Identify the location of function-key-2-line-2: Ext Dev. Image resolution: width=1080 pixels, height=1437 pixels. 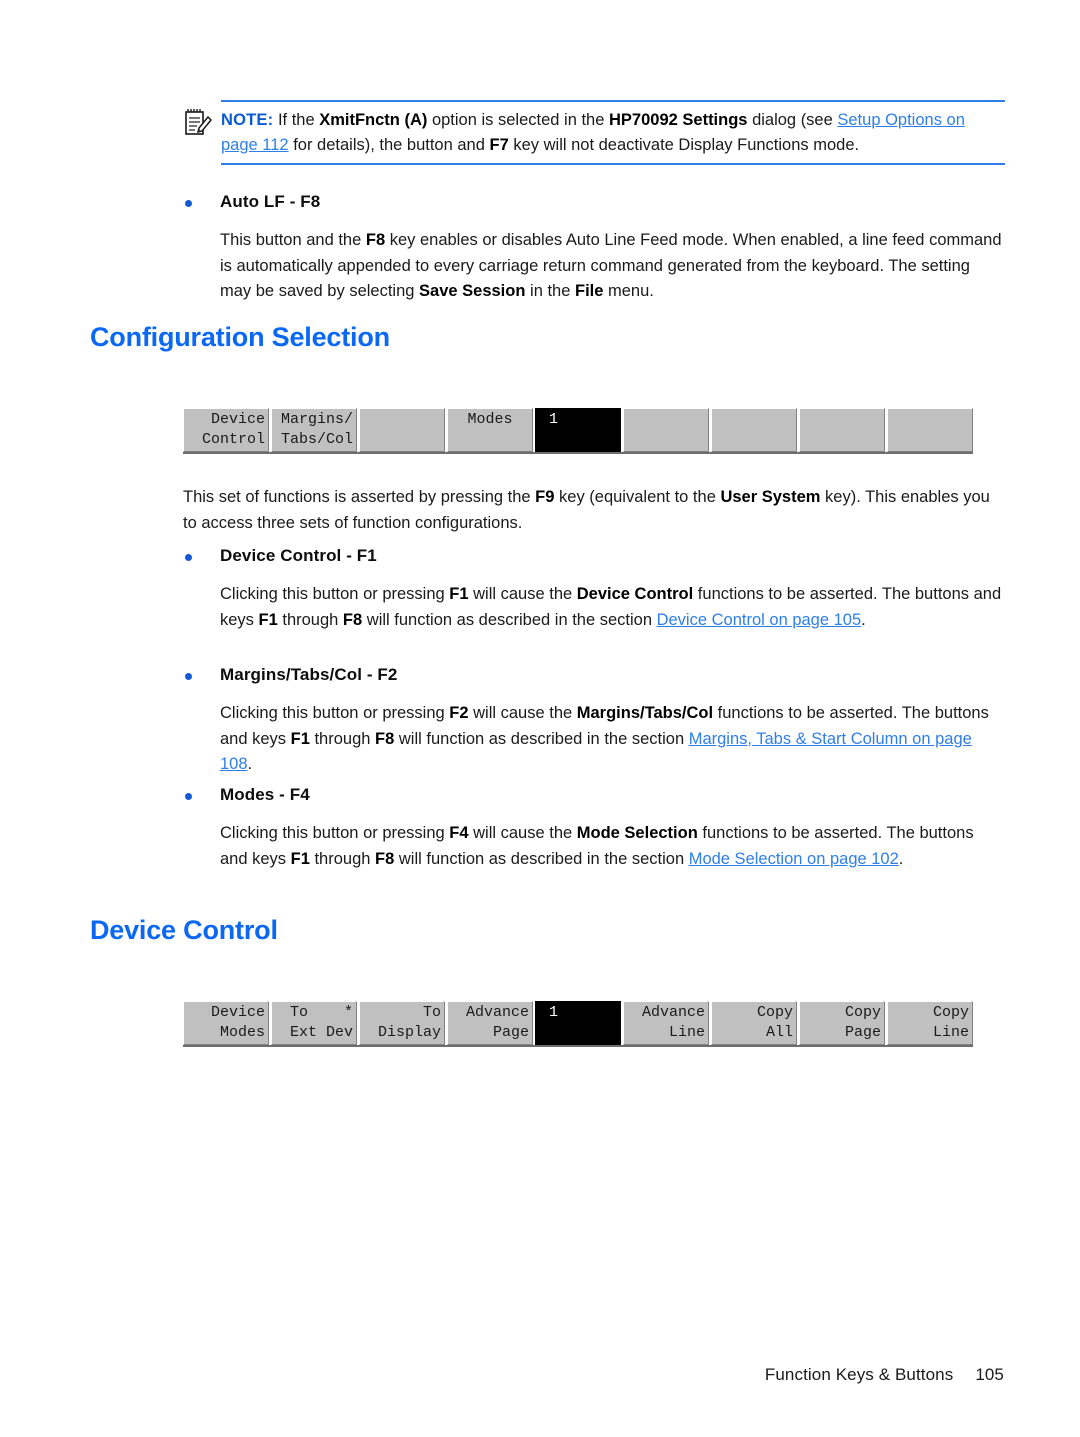
(321, 1032).